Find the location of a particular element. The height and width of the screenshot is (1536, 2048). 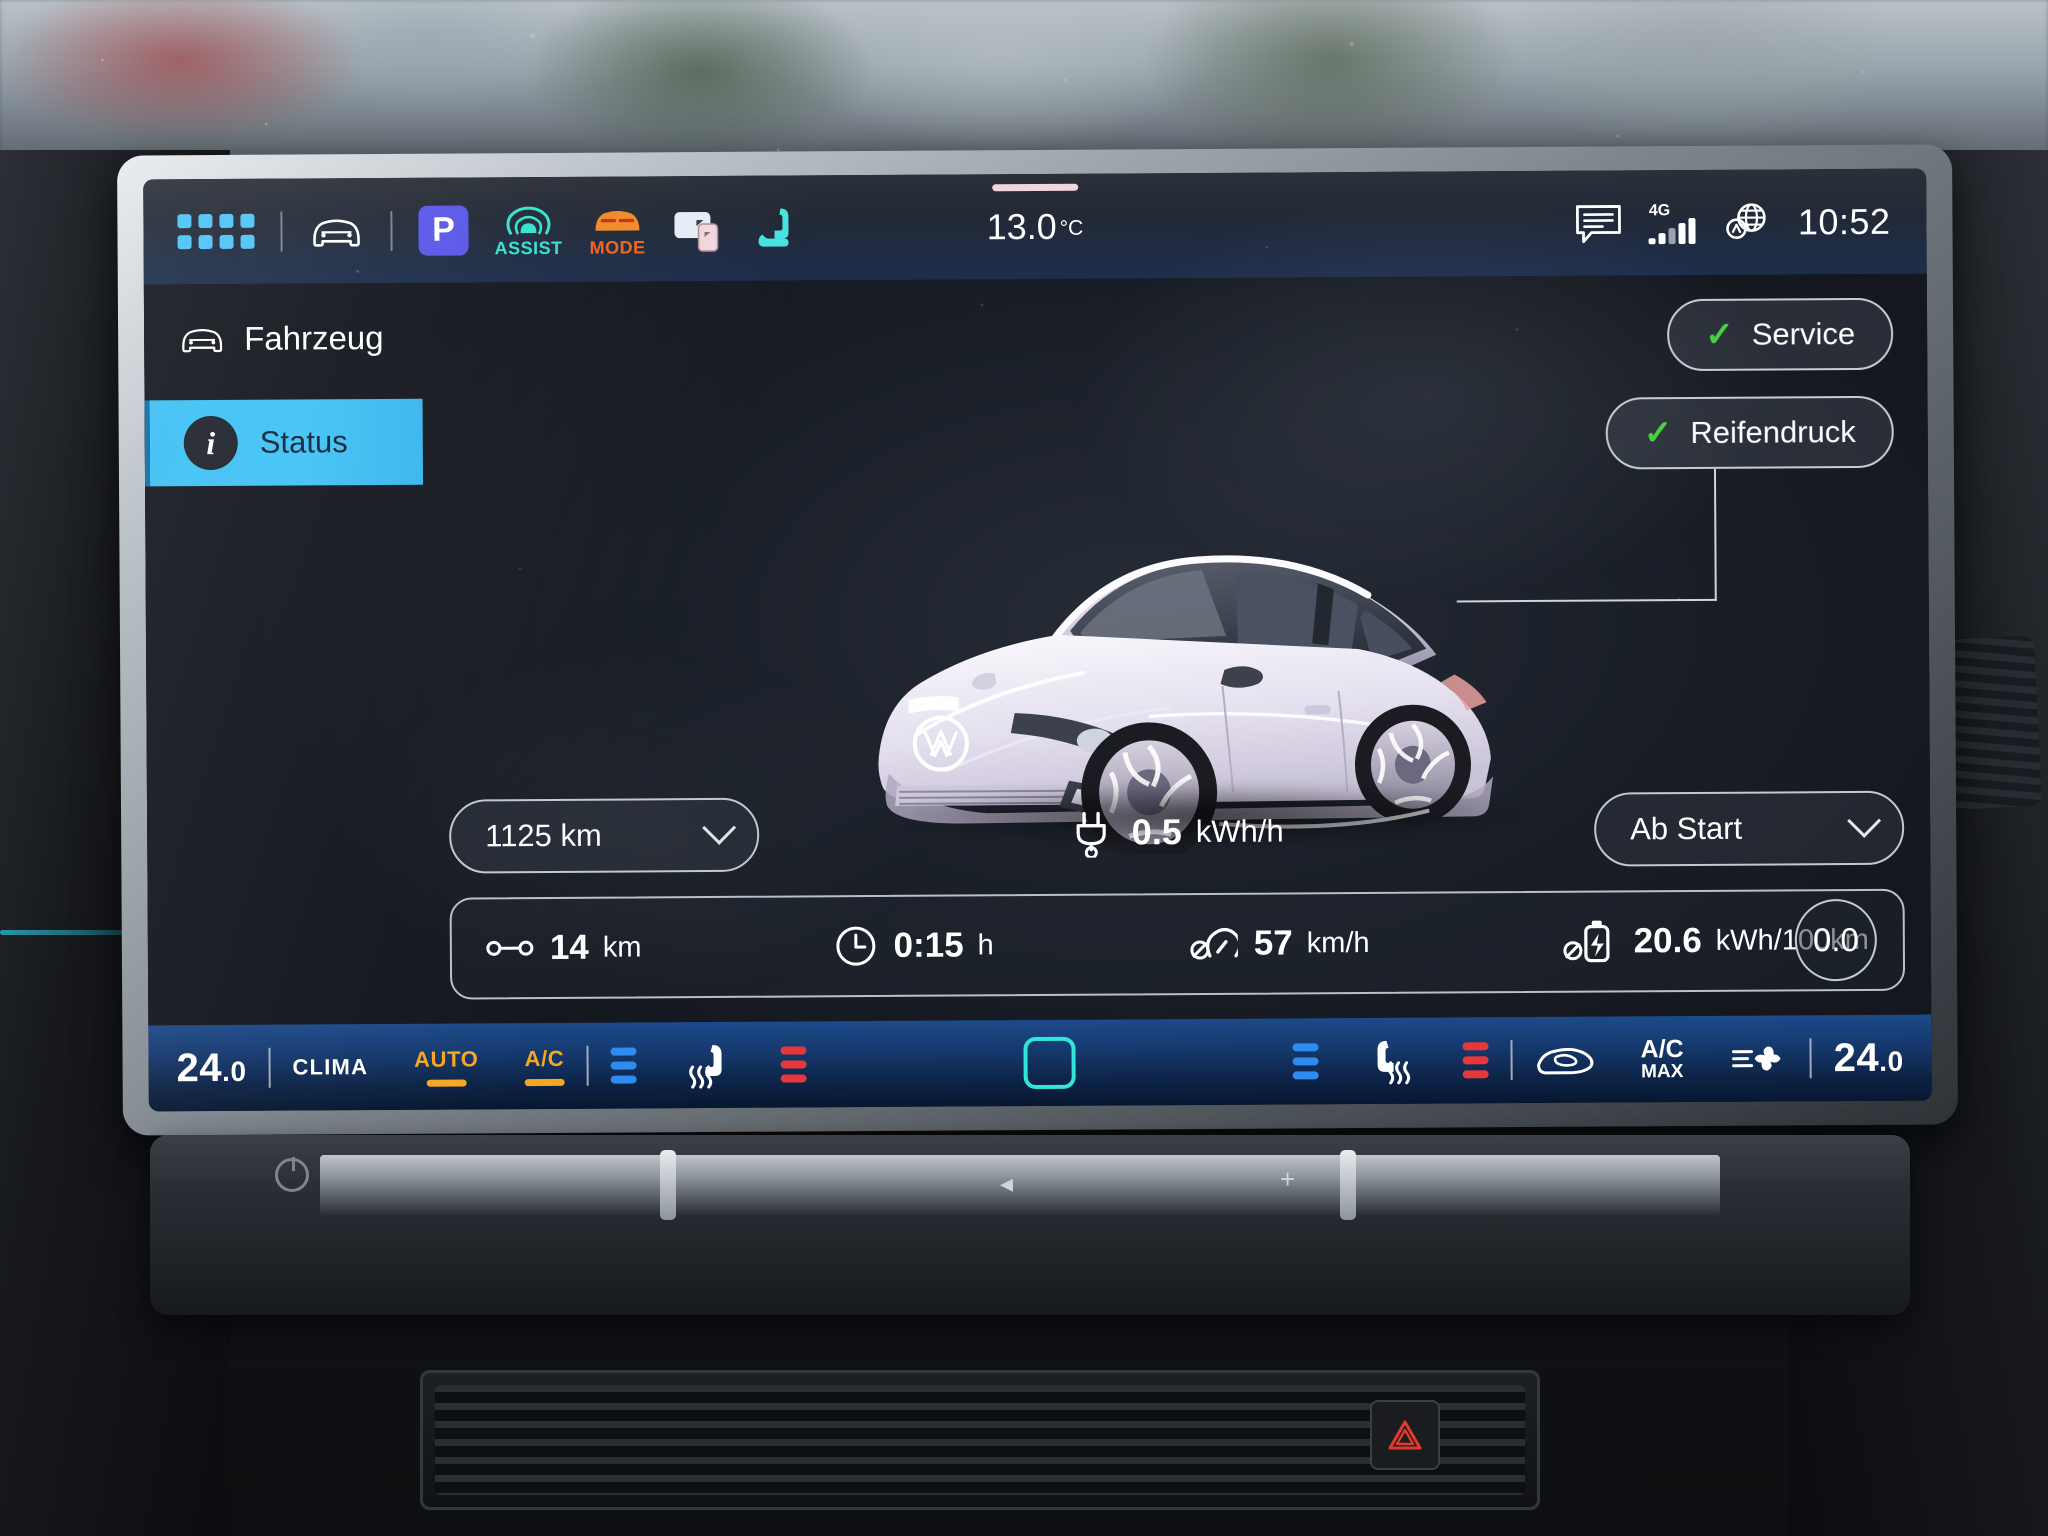

slider-handle-left is located at coordinates (668, 1185).